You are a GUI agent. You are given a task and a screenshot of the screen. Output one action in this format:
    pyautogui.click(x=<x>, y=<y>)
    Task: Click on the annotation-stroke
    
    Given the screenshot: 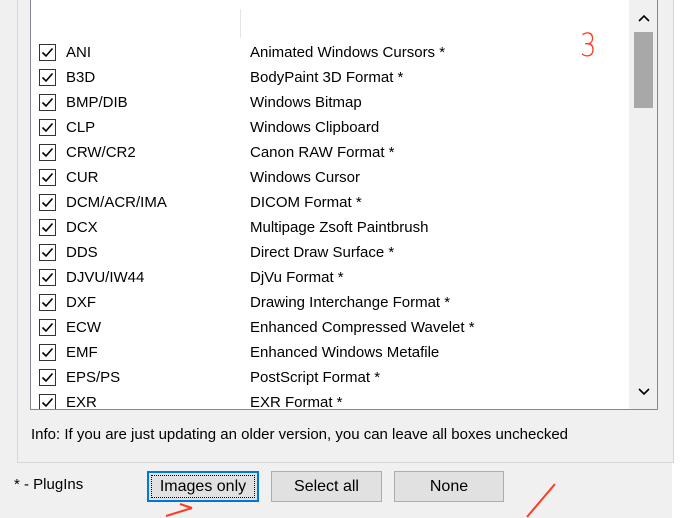 What is the action you would take?
    pyautogui.click(x=541, y=500)
    